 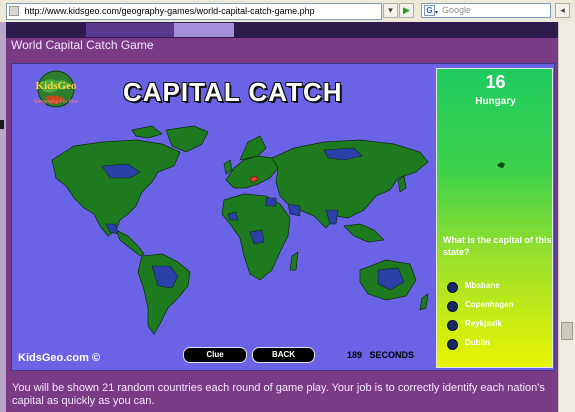 What do you see at coordinates (495, 101) in the screenshot?
I see `country-name: Hungary` at bounding box center [495, 101].